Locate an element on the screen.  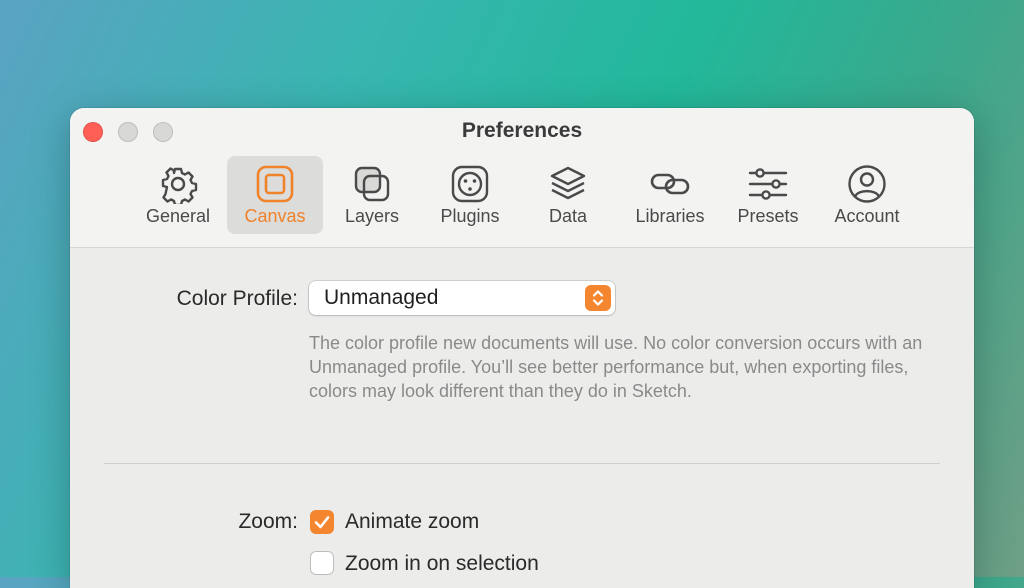
tab-general-label: General is located at coordinates (178, 216).